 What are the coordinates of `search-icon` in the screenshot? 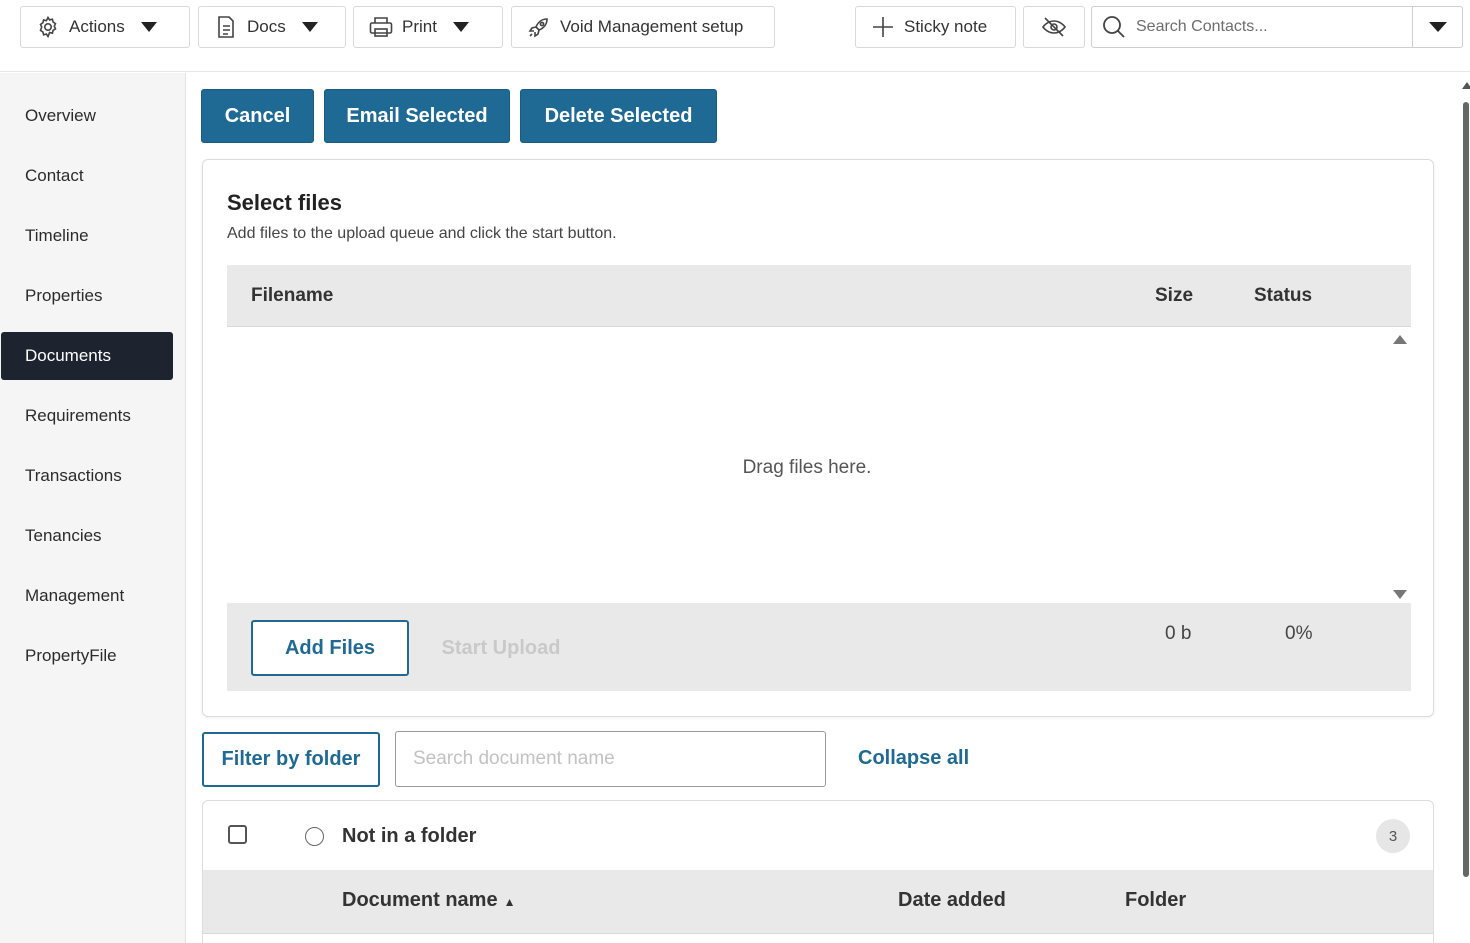 It's located at (1114, 27).